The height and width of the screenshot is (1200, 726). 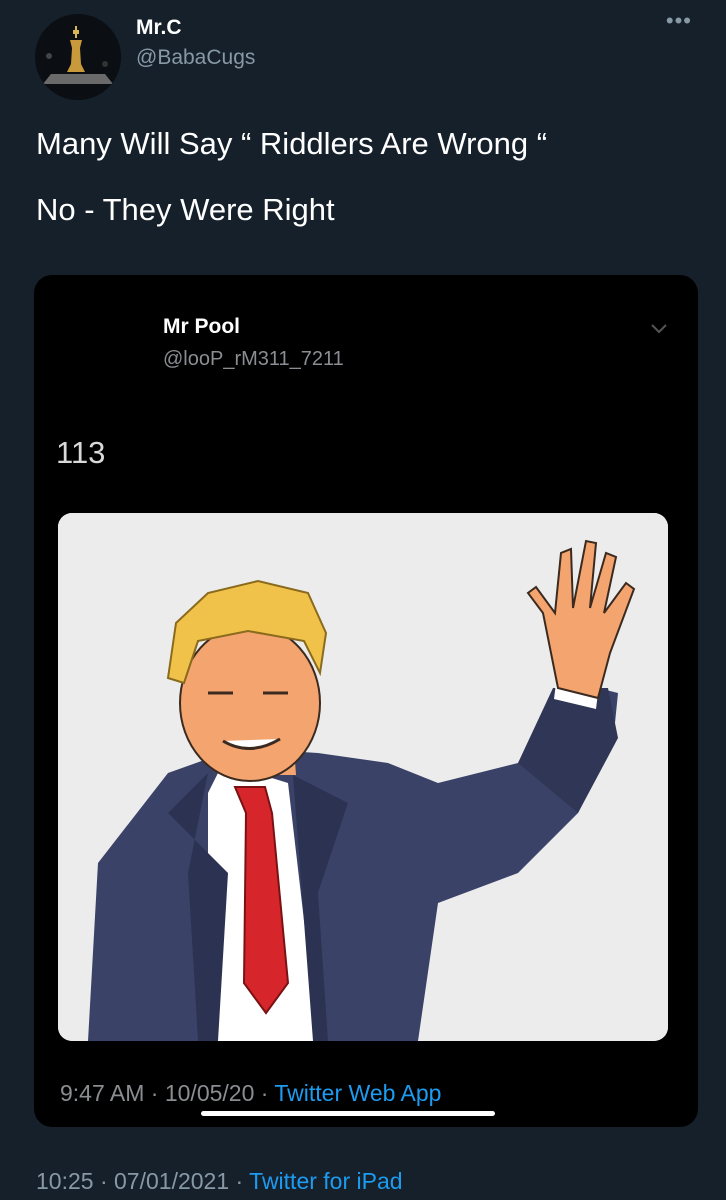 What do you see at coordinates (81, 452) in the screenshot?
I see `embedded-count: 113` at bounding box center [81, 452].